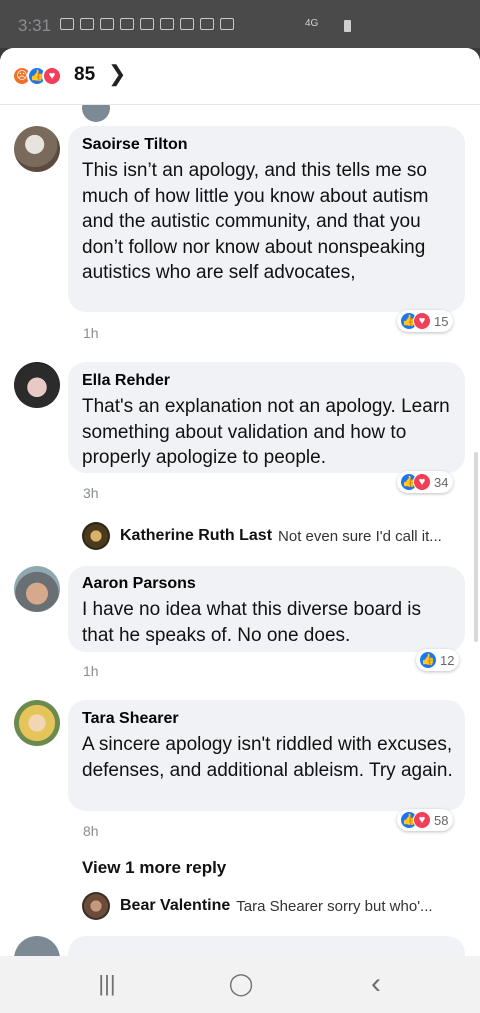 The image size is (480, 1013). I want to click on comment-reactions: 👍 12, so click(438, 660).